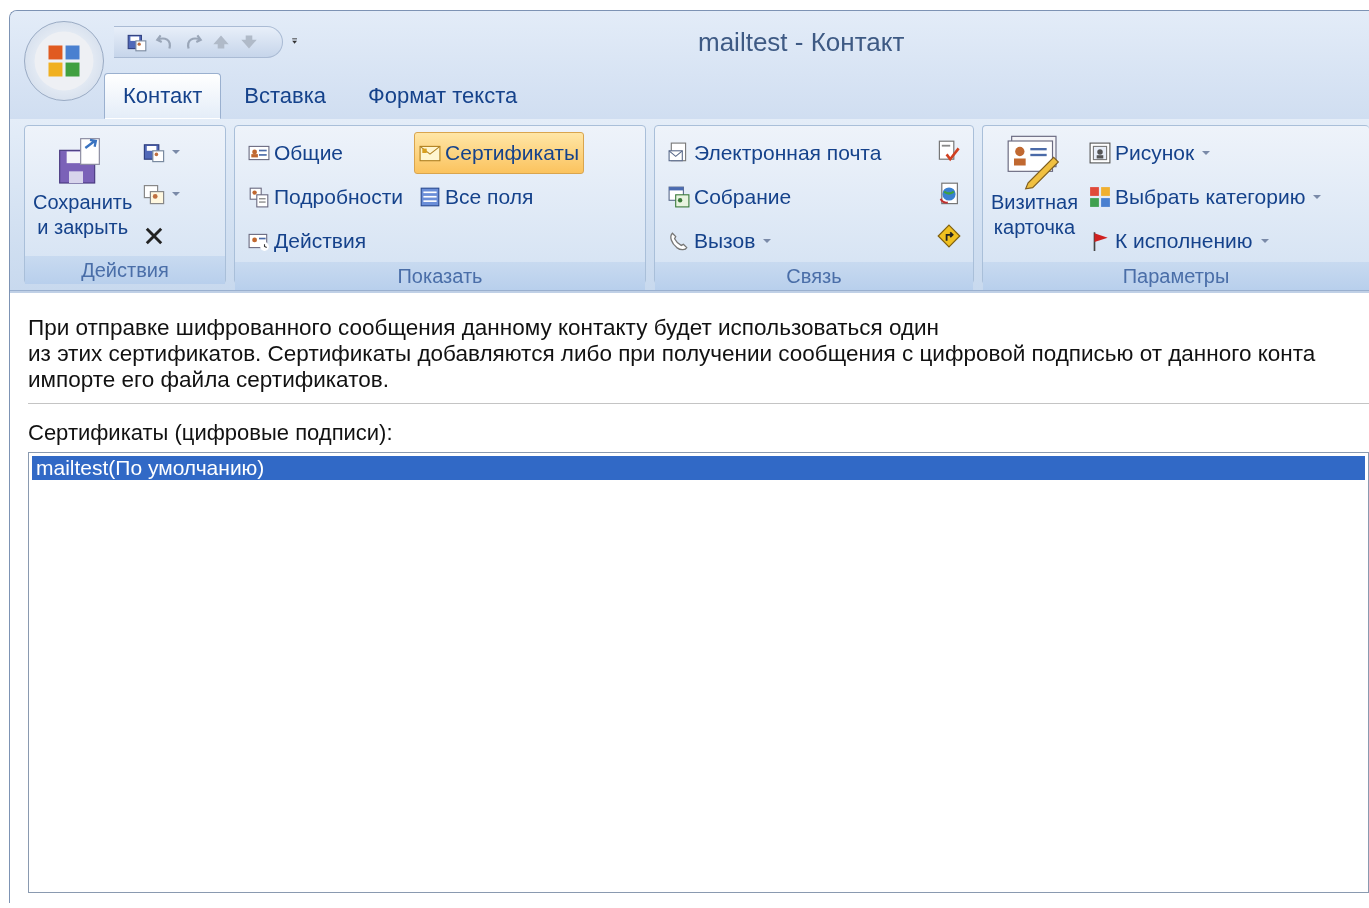 The width and height of the screenshot is (1369, 908). I want to click on contact-cards-icon, so click(154, 194).